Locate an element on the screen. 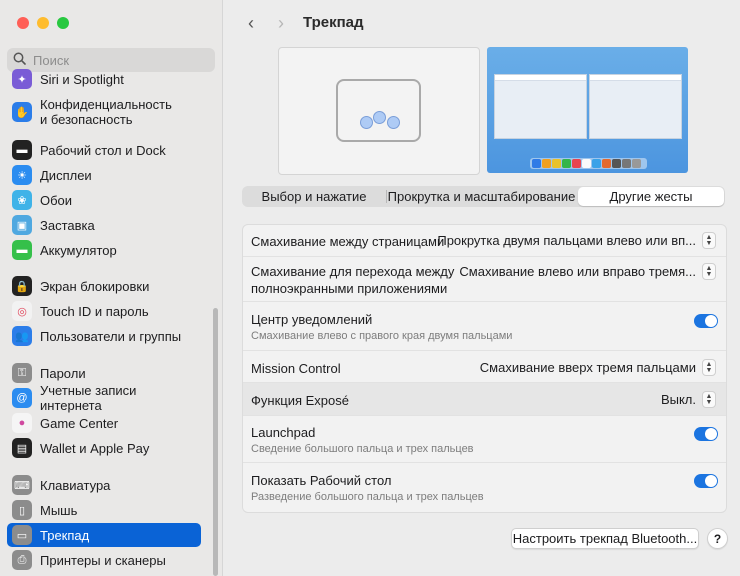 The width and height of the screenshot is (740, 576). sidebar-item-label: Siri и Spotlight is located at coordinates (82, 79).